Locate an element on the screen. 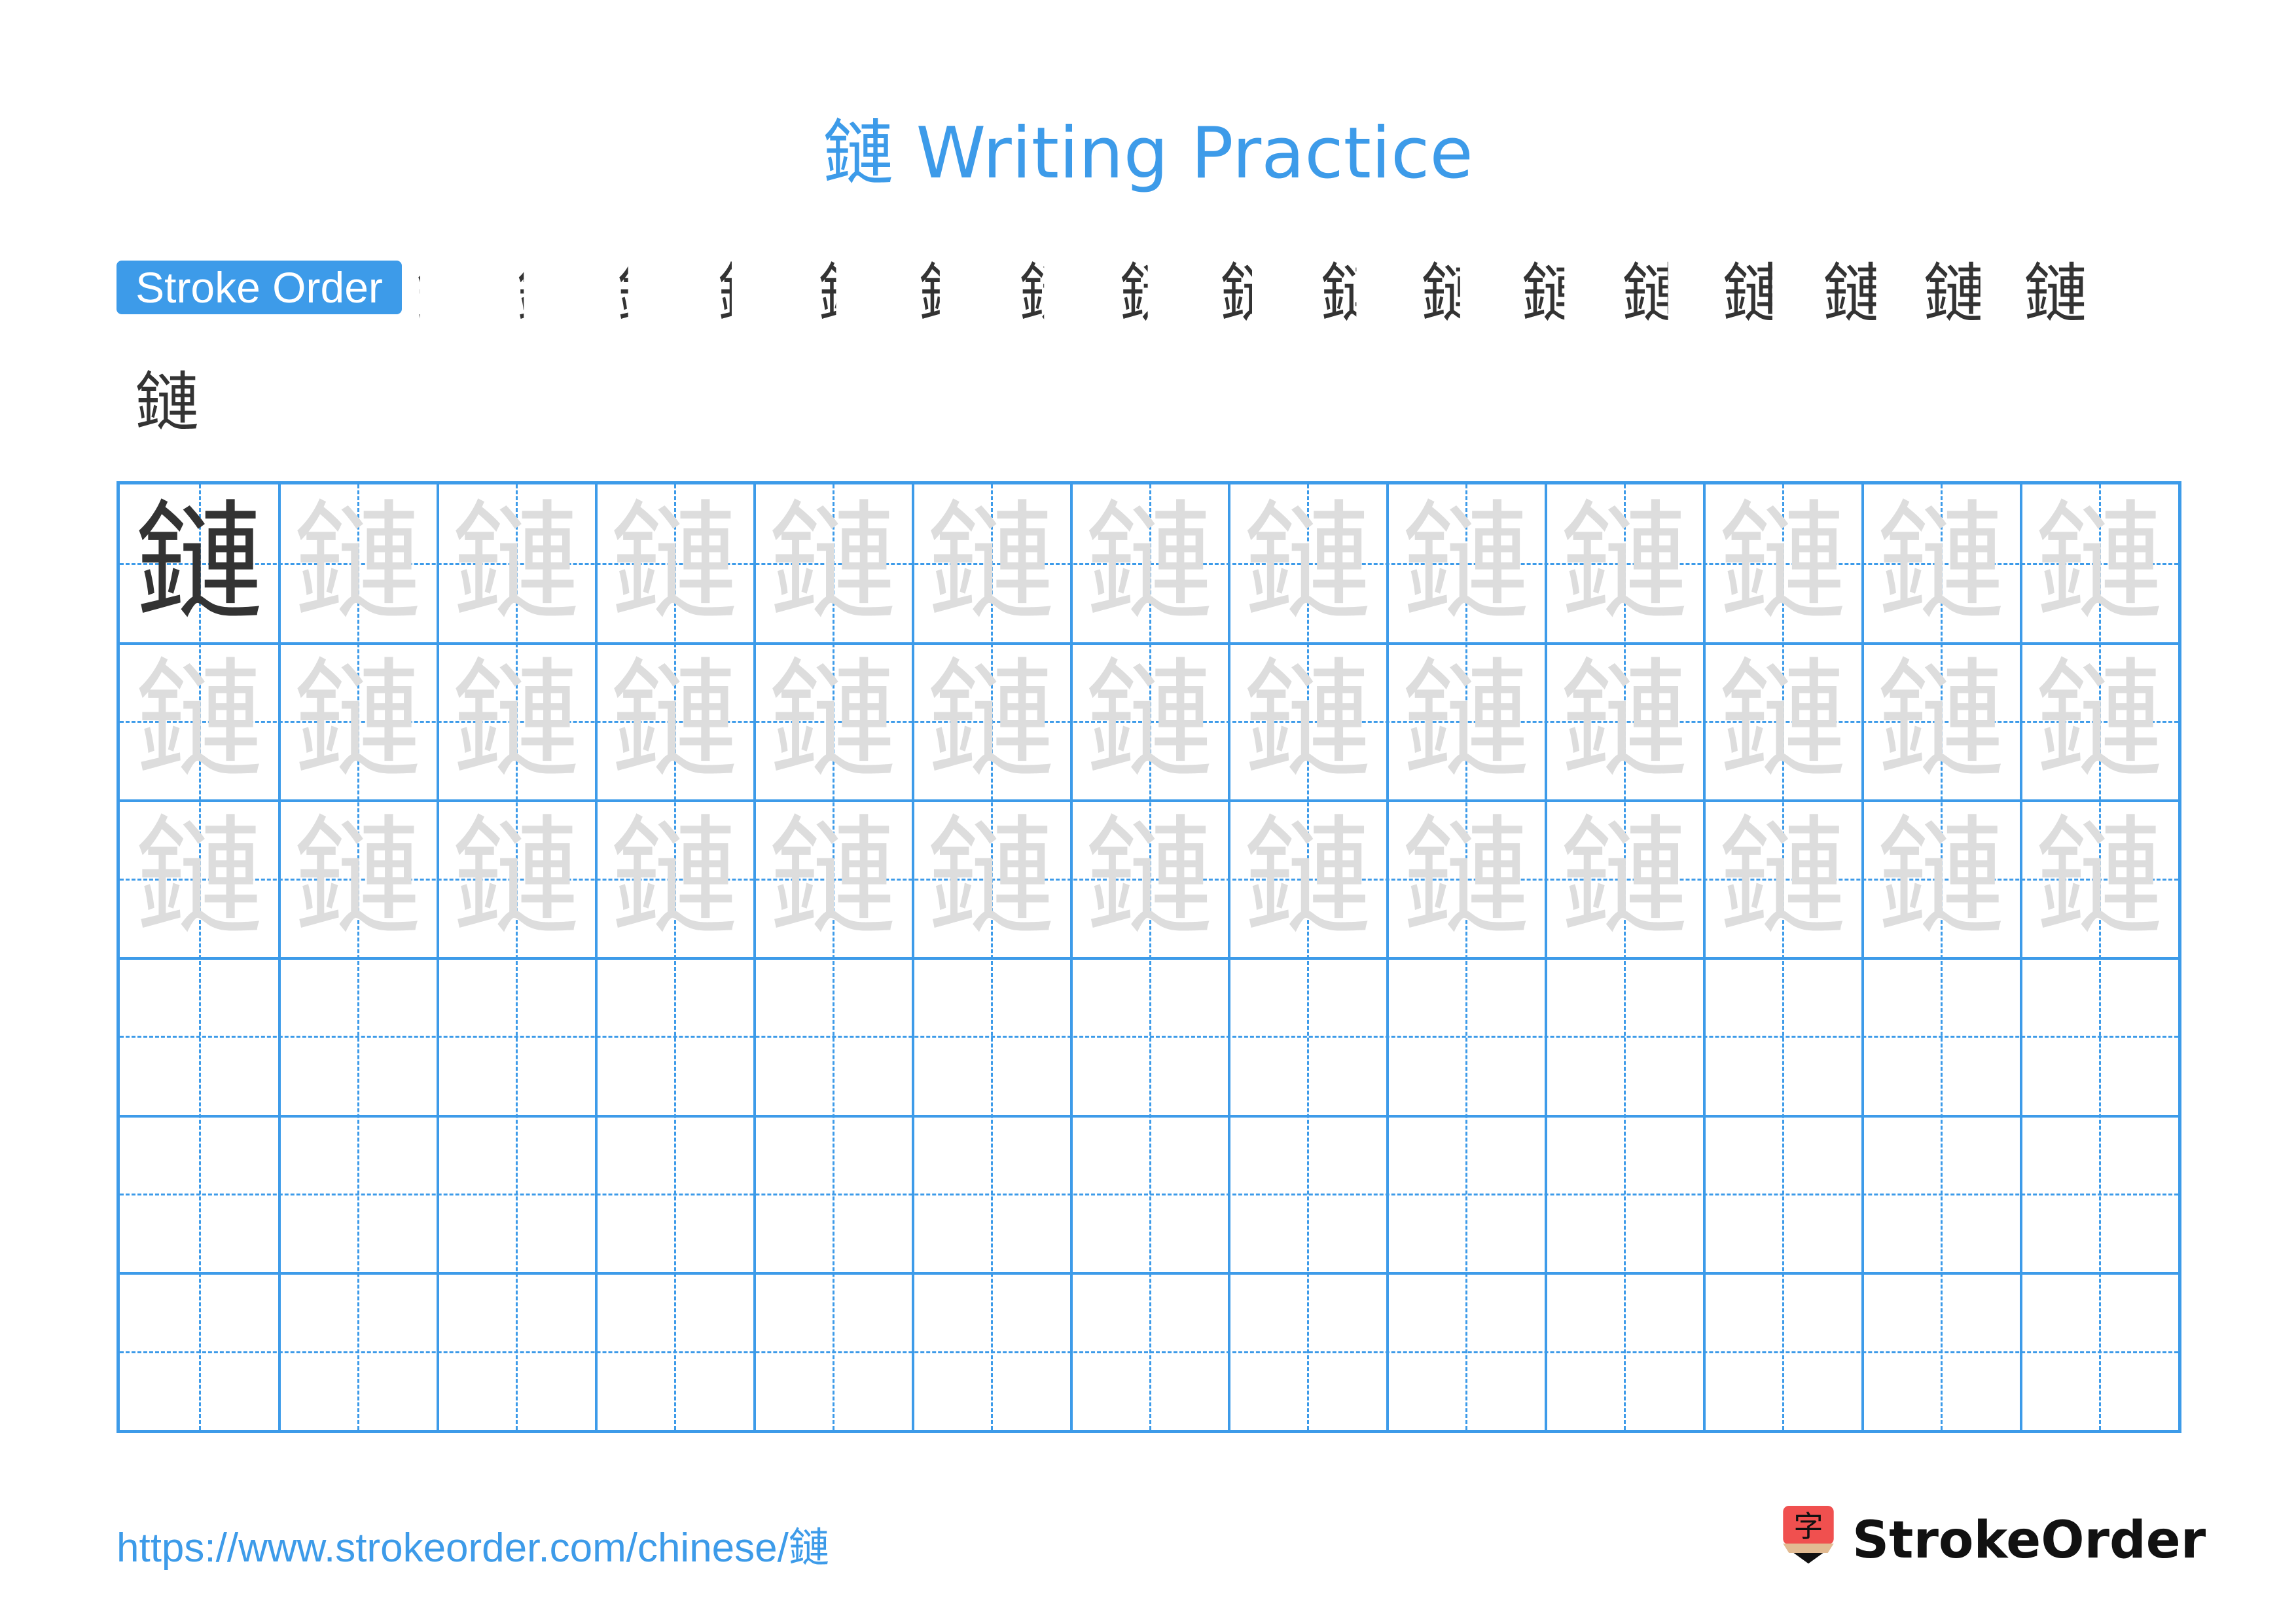 The image size is (2296, 1623). stroke-frame-14: 鏈 is located at coordinates (1754, 294).